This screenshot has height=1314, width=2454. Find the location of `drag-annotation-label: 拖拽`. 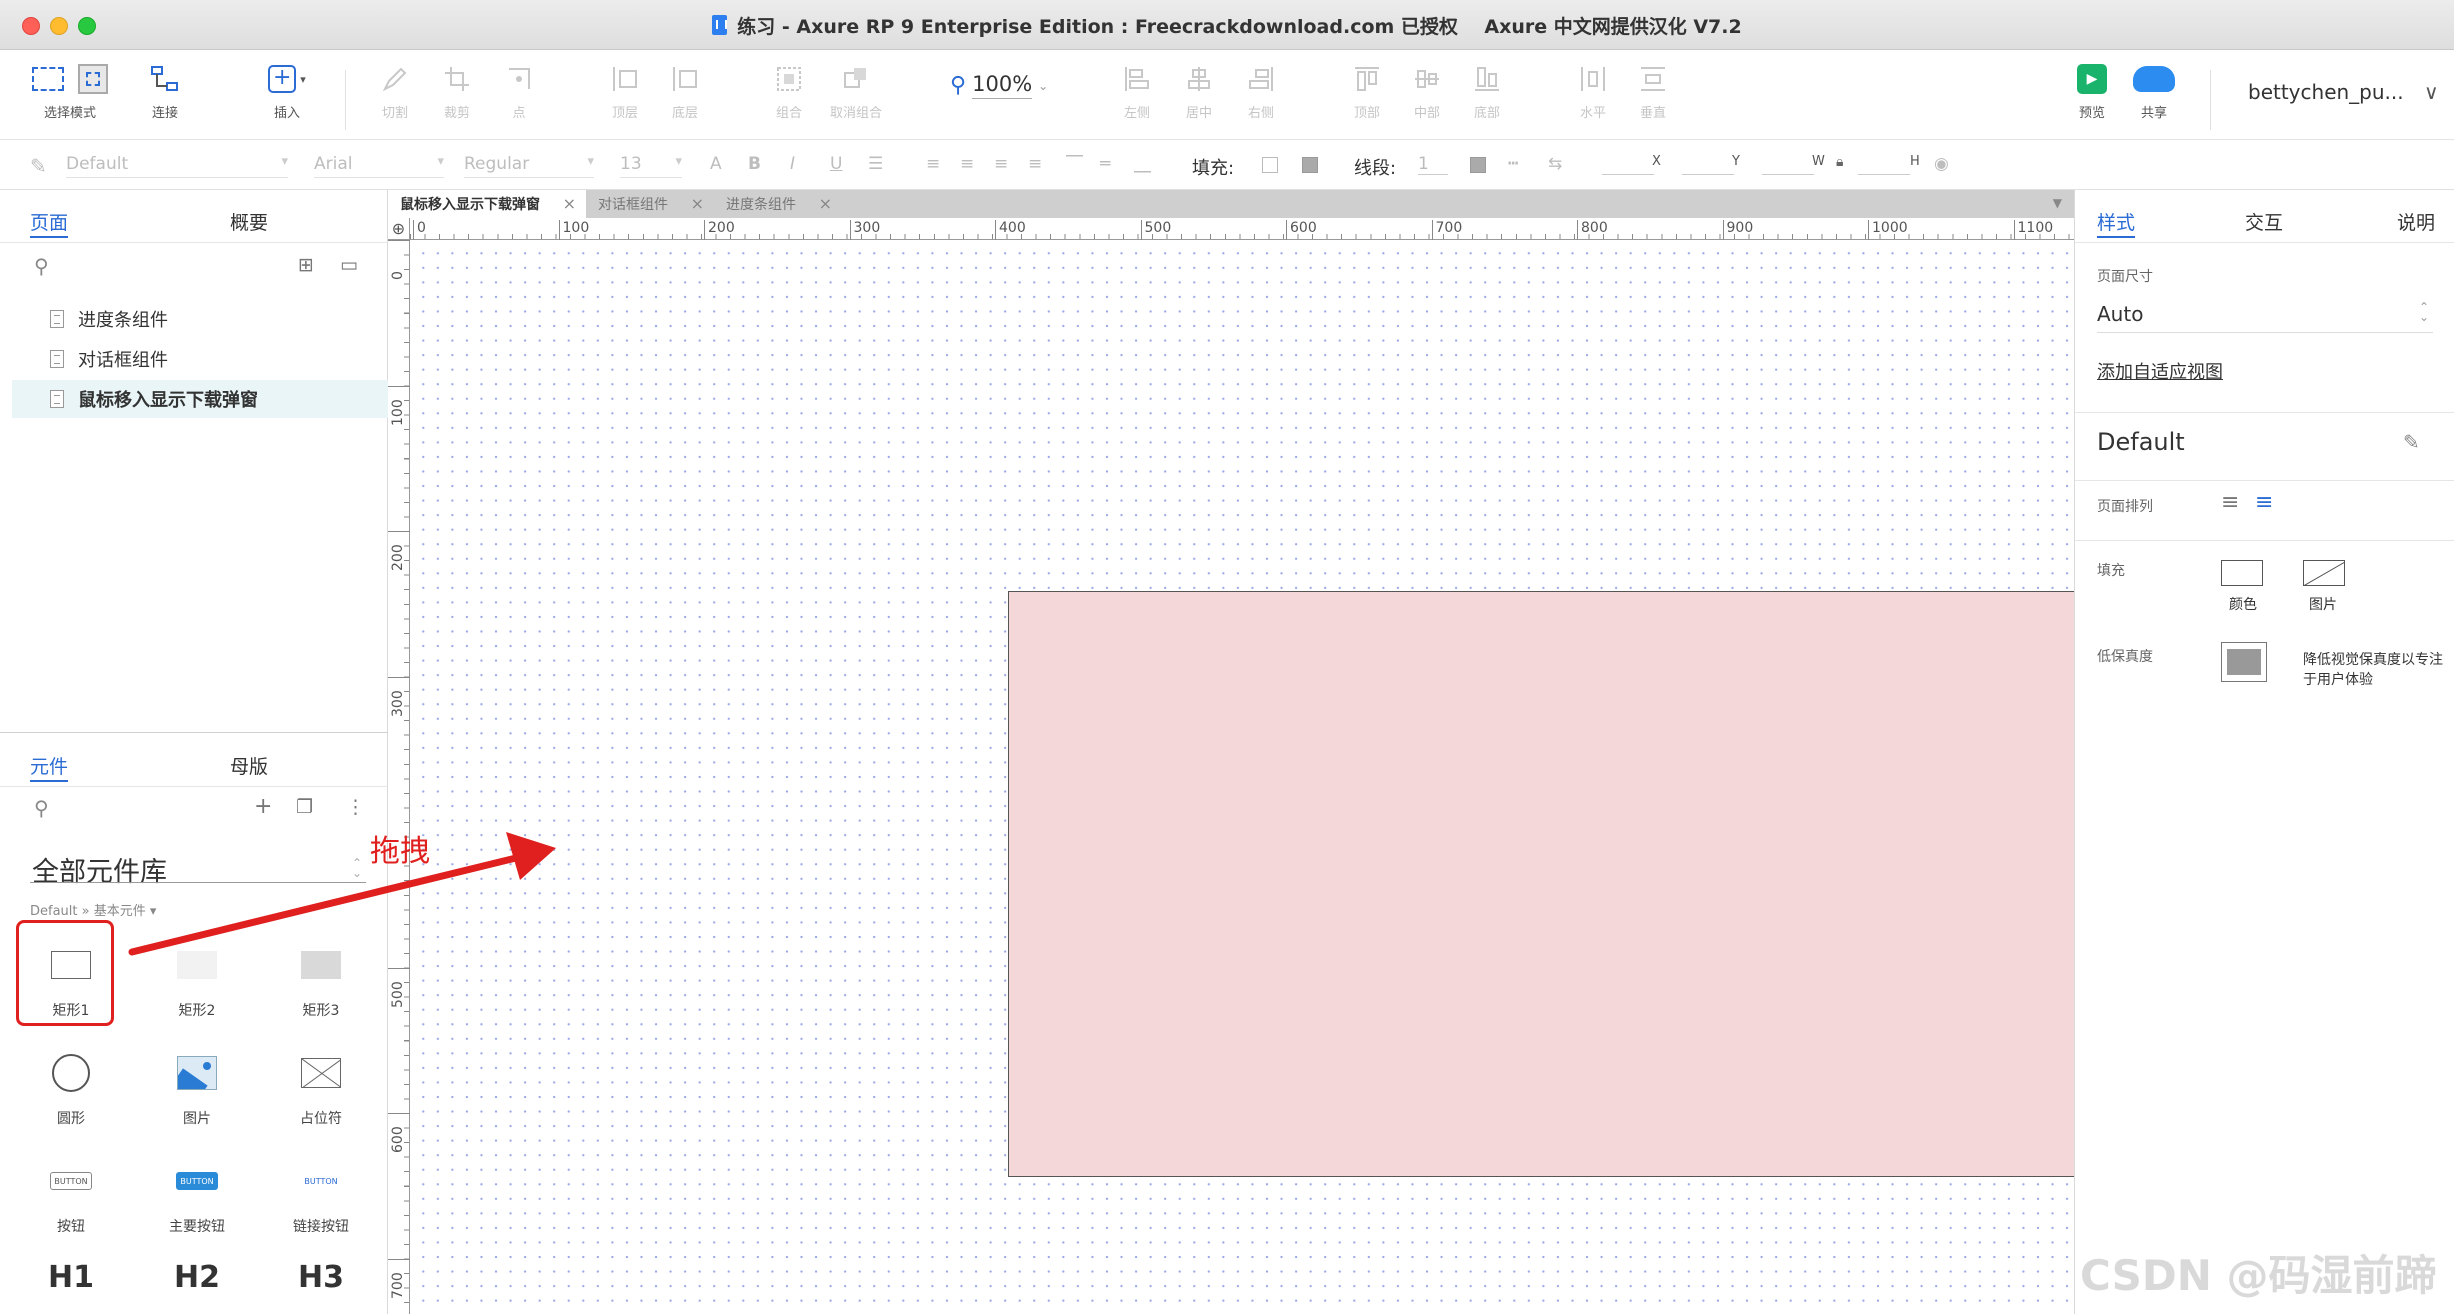

drag-annotation-label: 拖拽 is located at coordinates (400, 851).